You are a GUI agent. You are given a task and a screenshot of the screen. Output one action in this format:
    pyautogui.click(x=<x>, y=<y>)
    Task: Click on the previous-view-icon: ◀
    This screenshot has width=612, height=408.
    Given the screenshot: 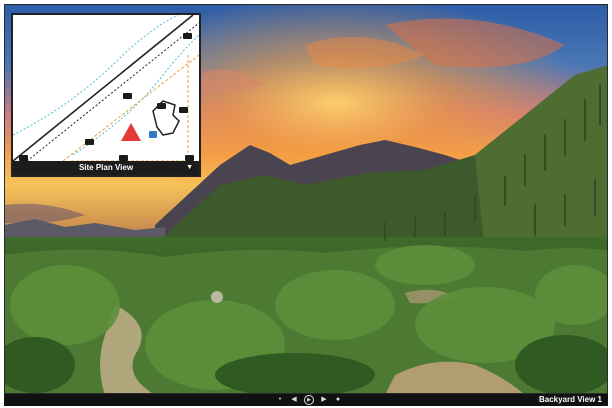 What is the action you would take?
    pyautogui.click(x=294, y=400)
    